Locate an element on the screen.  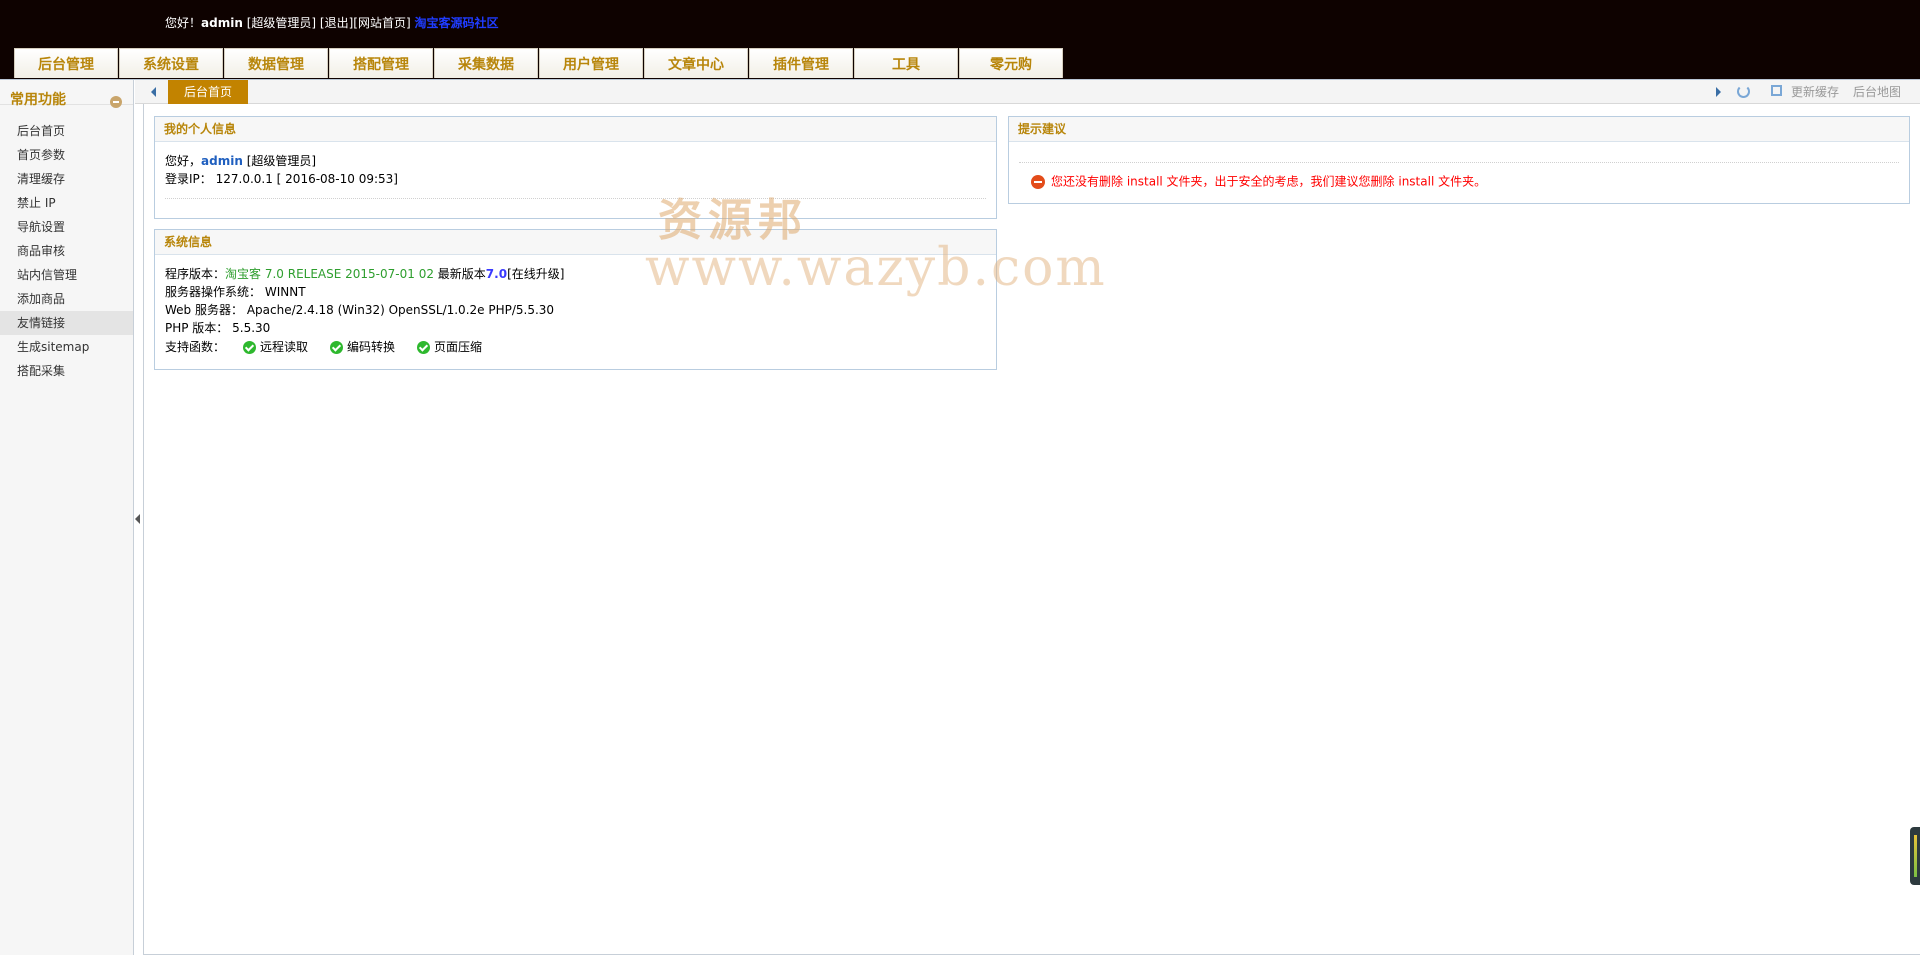
func-page-compress: 页面压缩 is located at coordinates (449, 347).